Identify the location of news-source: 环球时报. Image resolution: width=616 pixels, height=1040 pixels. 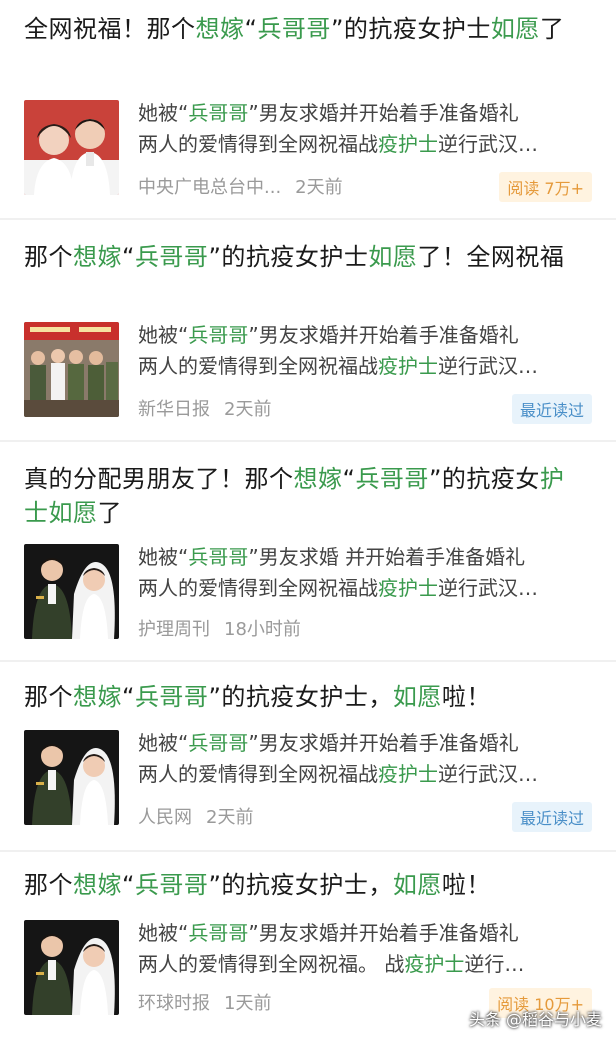
(174, 1003).